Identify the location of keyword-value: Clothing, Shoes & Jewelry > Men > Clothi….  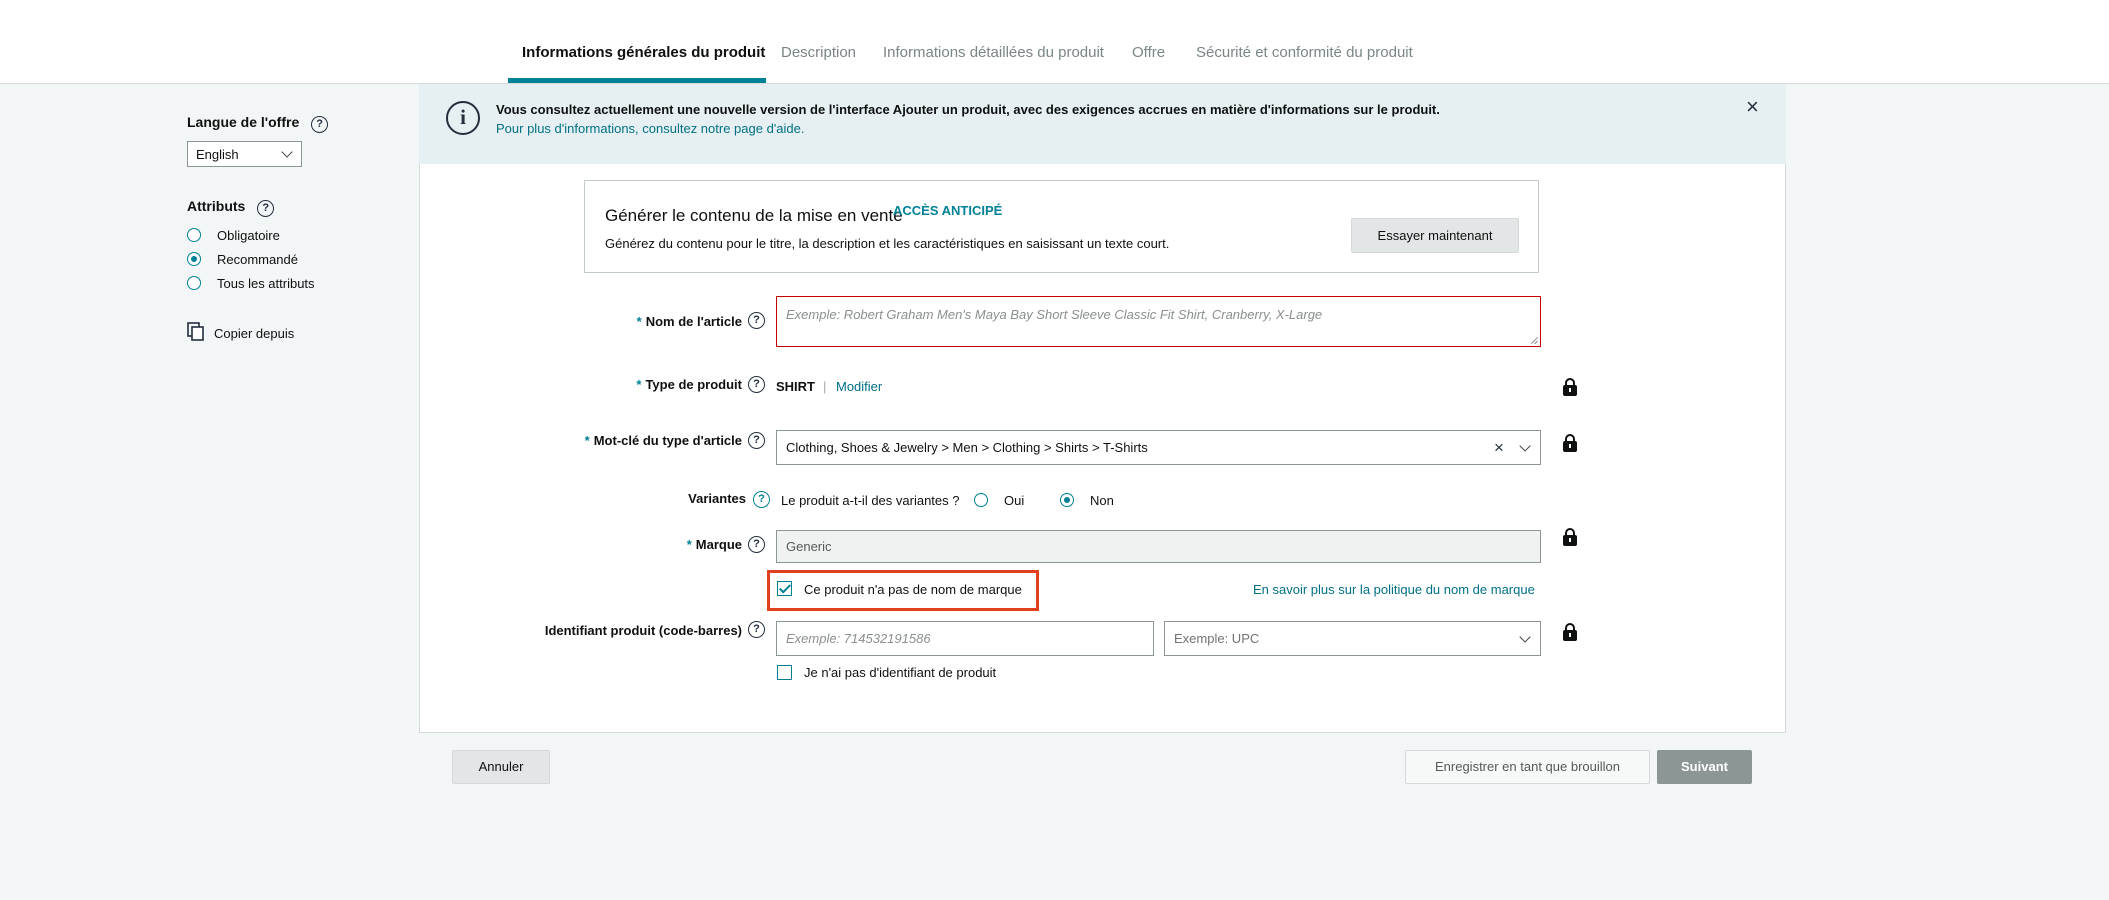
(967, 447).